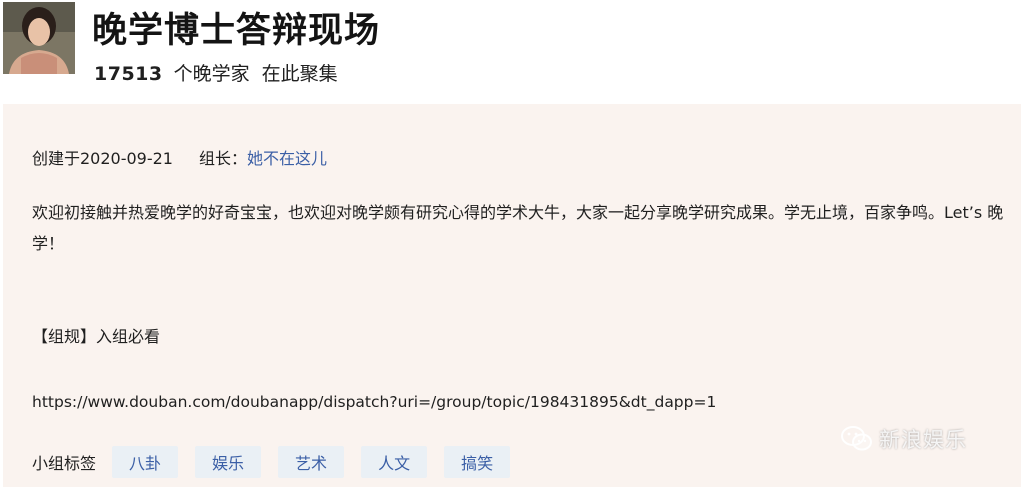 The image size is (1024, 487). I want to click on tag-gossip: 八卦, so click(145, 462).